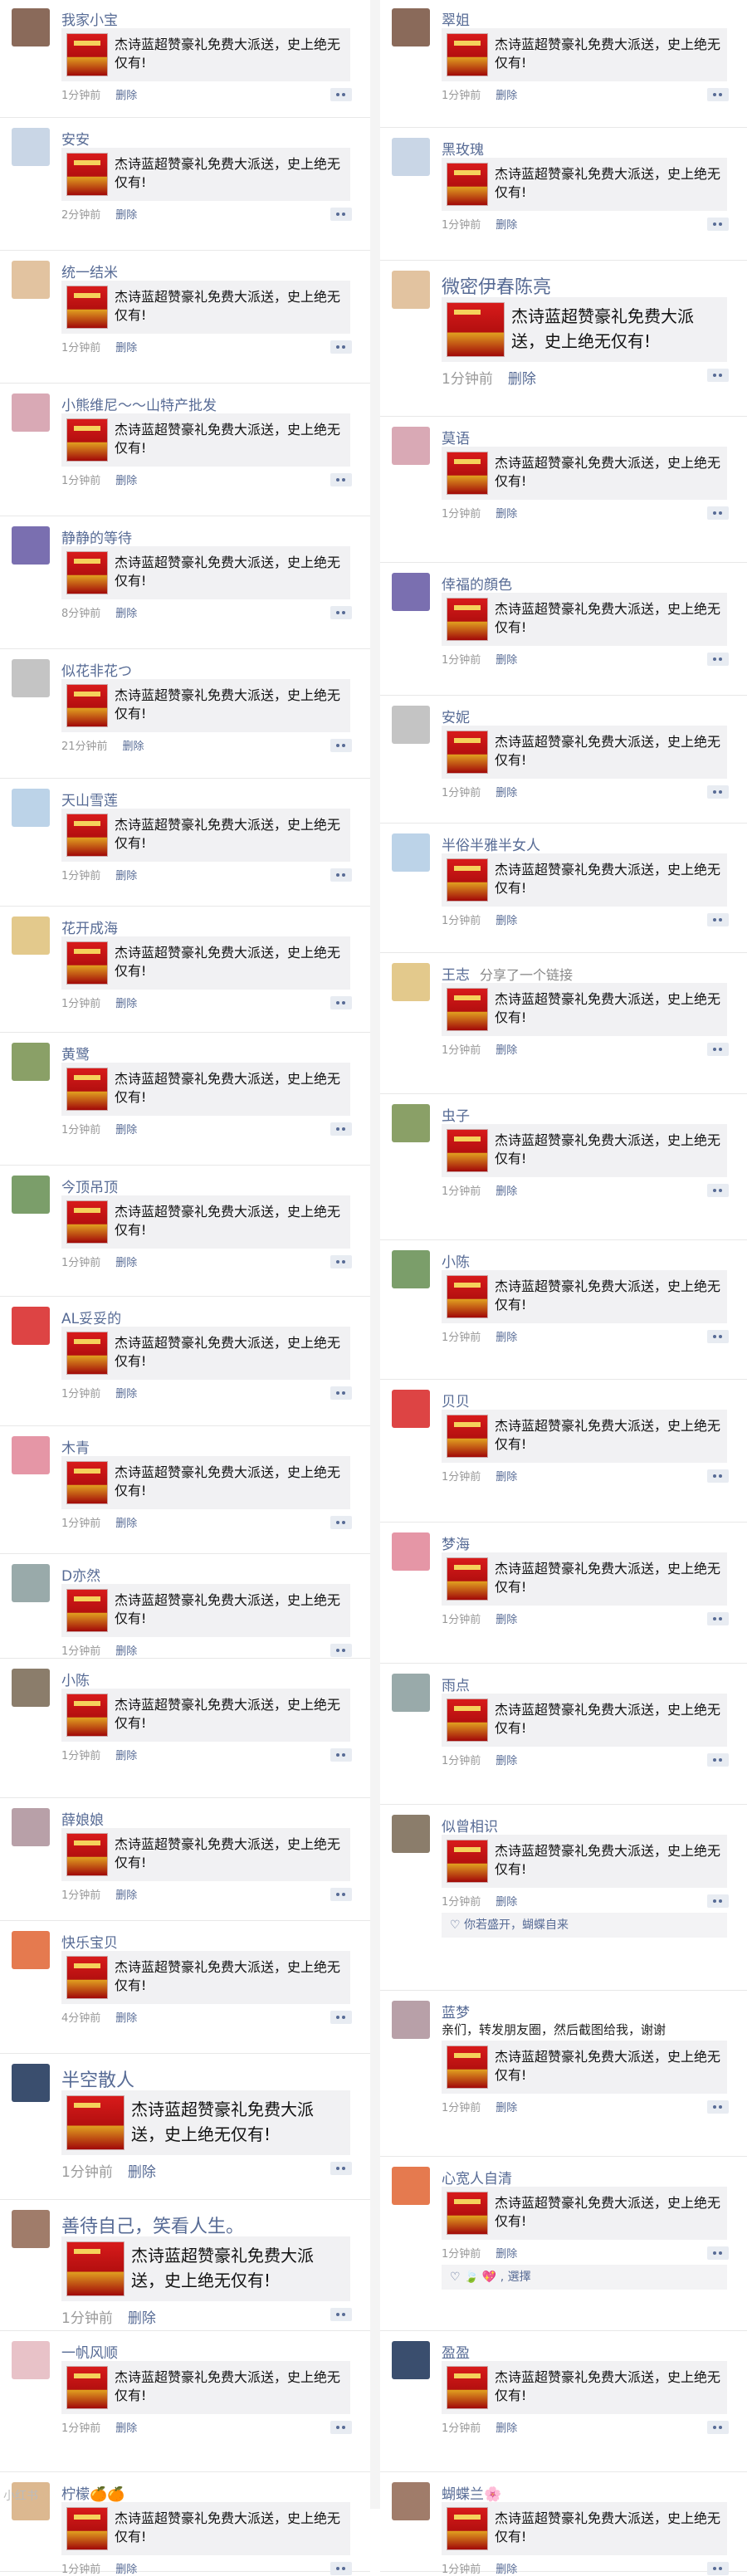  I want to click on poster-name-text: 统一结米, so click(89, 273).